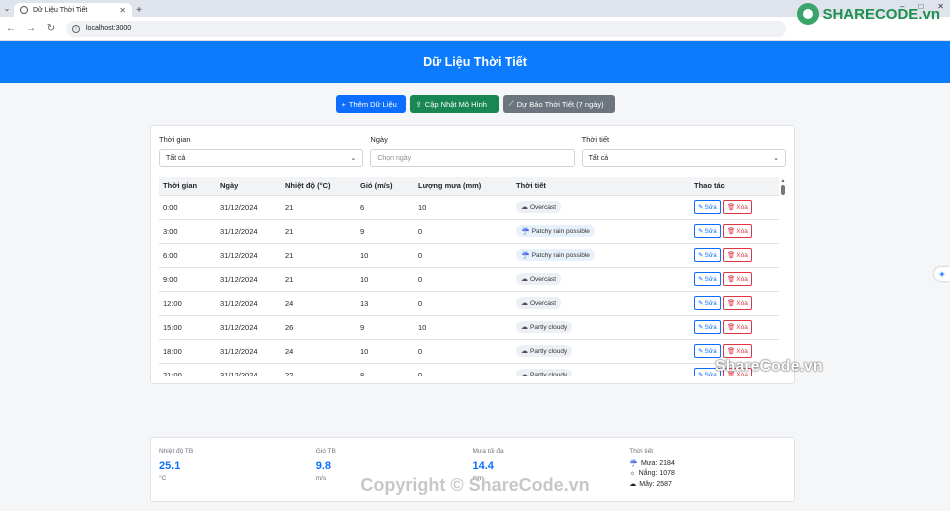 This screenshot has height=511, width=950. What do you see at coordinates (472, 158) in the screenshot?
I see `date-filter-input: Chọn ngày` at bounding box center [472, 158].